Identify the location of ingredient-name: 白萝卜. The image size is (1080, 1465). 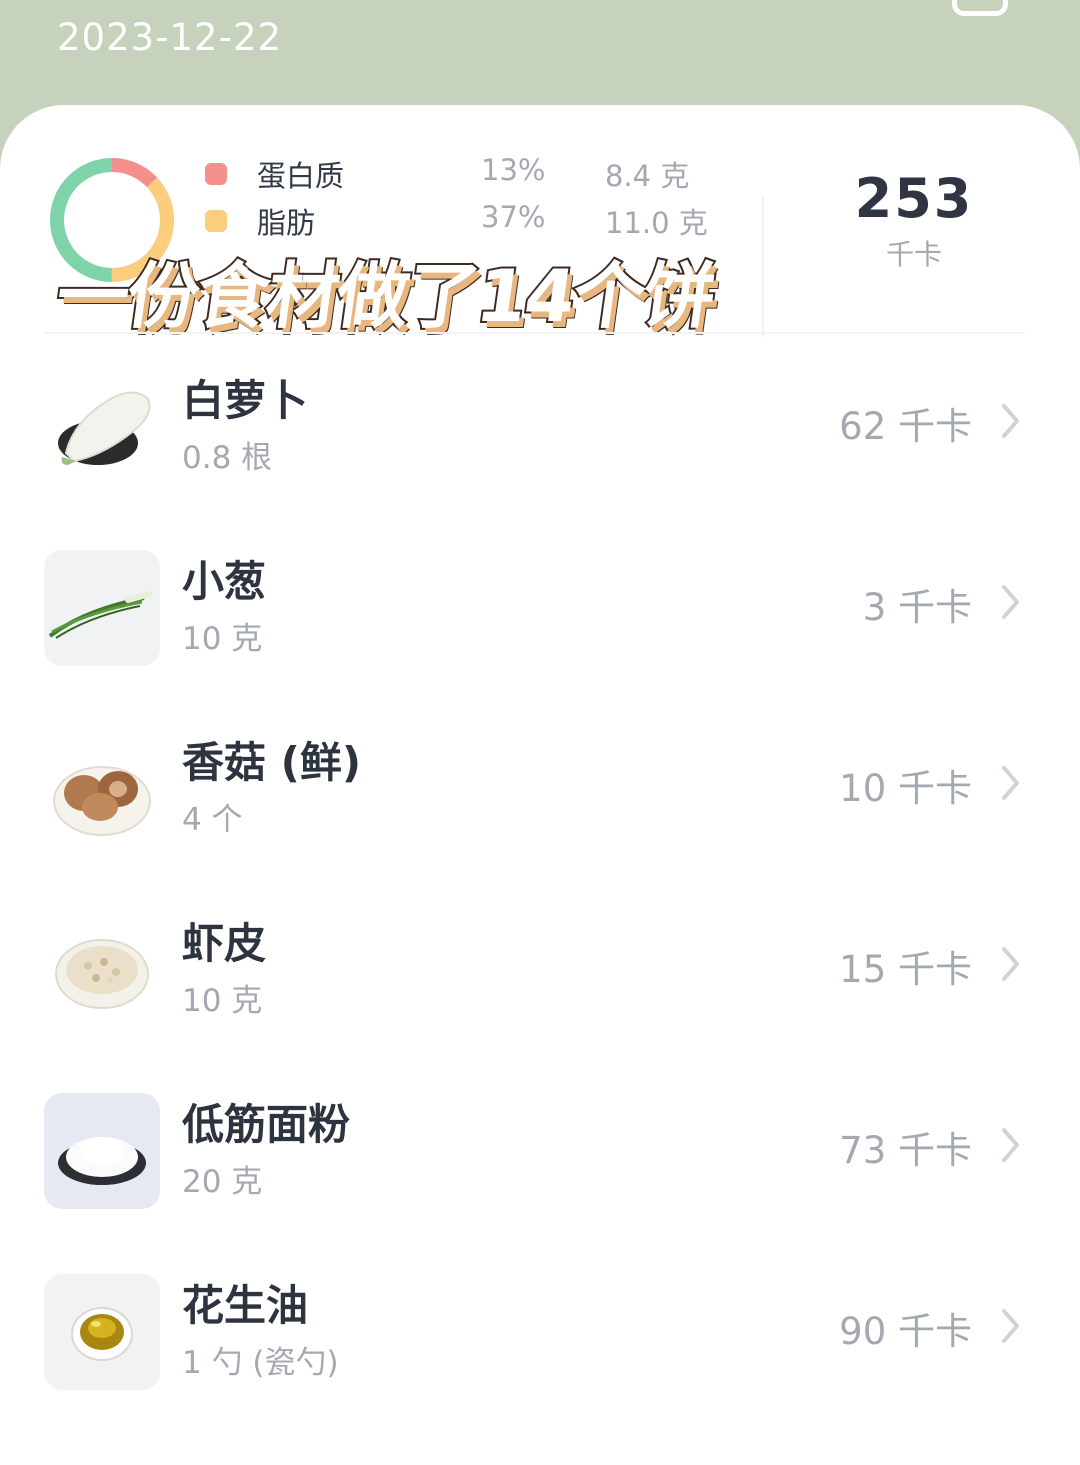
(245, 400).